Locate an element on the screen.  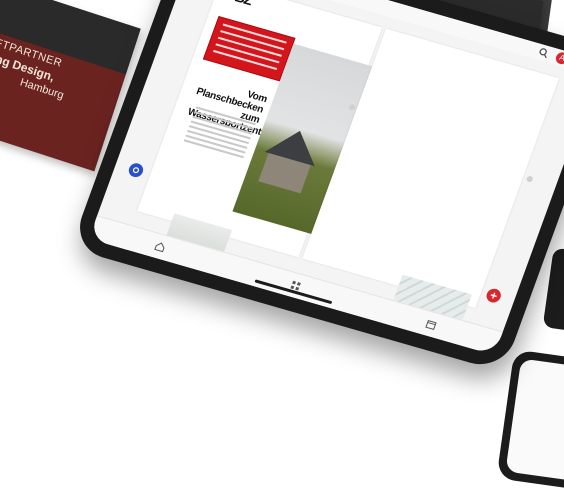
blue-circle-button is located at coordinates (136, 170).